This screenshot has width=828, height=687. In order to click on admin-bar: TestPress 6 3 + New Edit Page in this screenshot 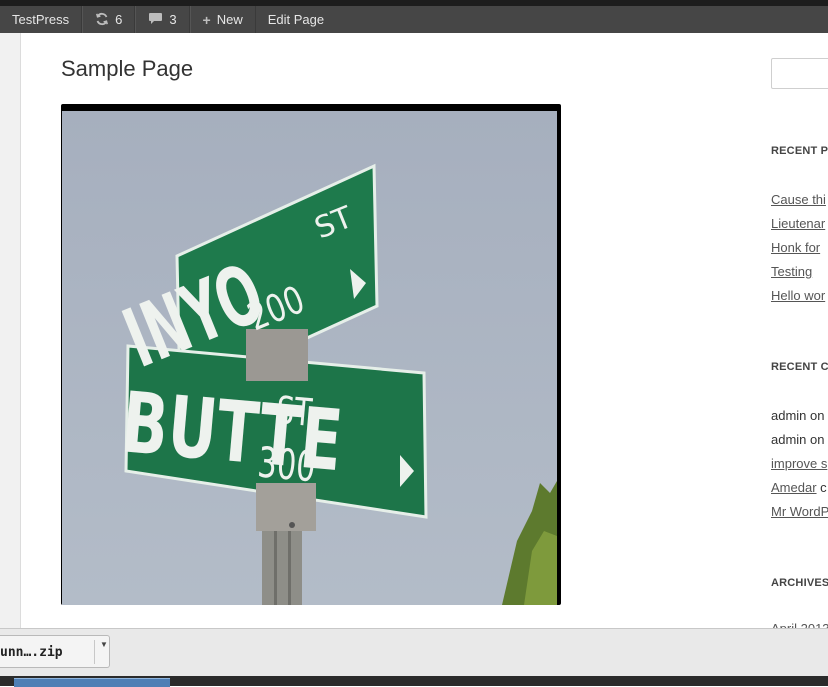, I will do `click(414, 19)`.